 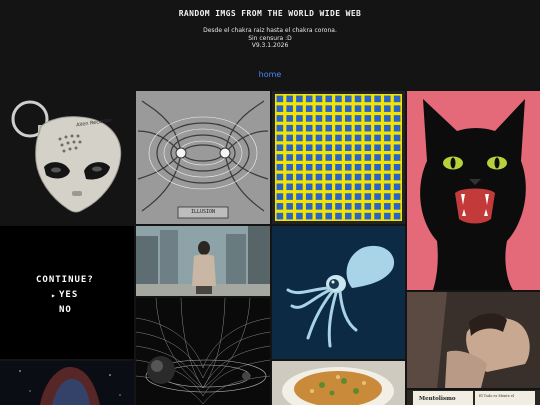 I want to click on image-tile-continue-screen: CONTINUE? ▸ YES NO, so click(x=67, y=292).